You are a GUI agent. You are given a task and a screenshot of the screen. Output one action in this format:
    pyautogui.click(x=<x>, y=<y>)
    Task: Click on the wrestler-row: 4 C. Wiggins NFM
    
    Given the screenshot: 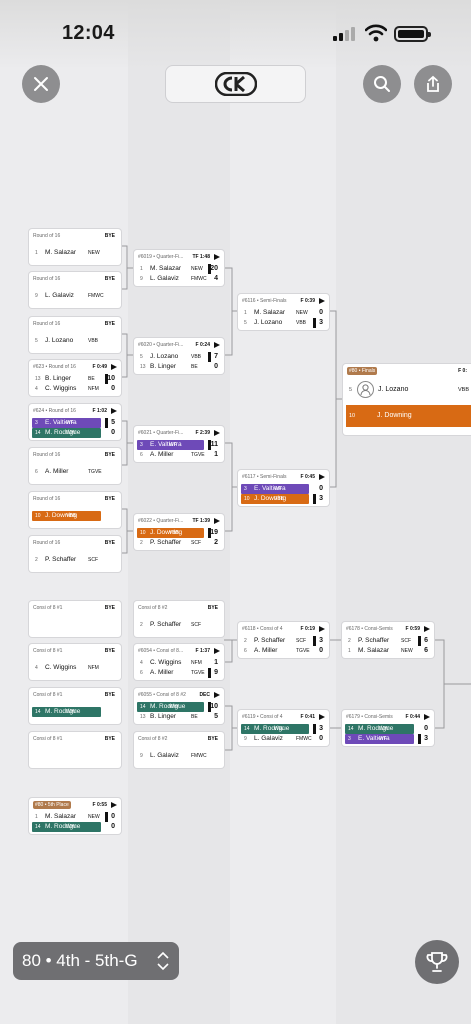 What is the action you would take?
    pyautogui.click(x=75, y=668)
    